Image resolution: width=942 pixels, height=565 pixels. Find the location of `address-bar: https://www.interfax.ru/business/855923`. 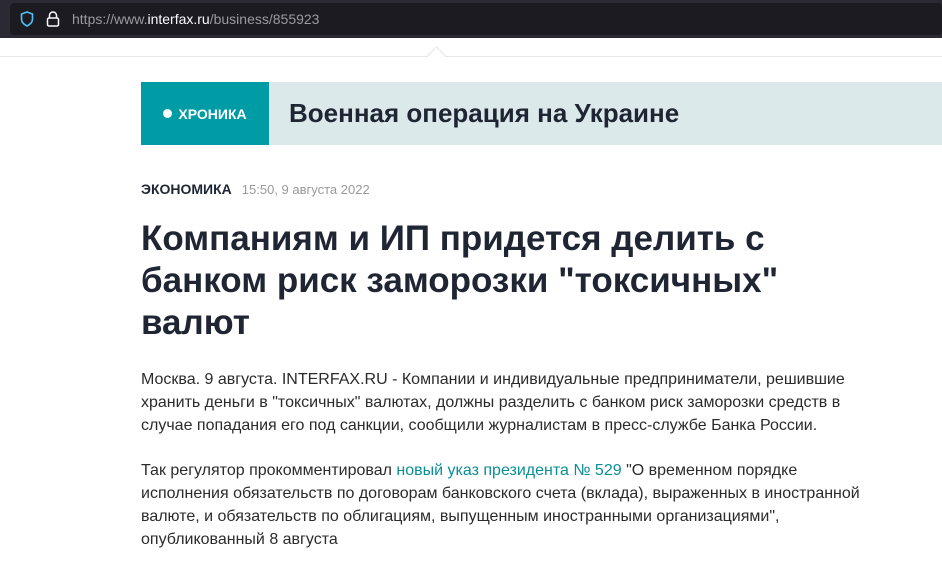

address-bar: https://www.interfax.ru/business/855923 is located at coordinates (476, 19).